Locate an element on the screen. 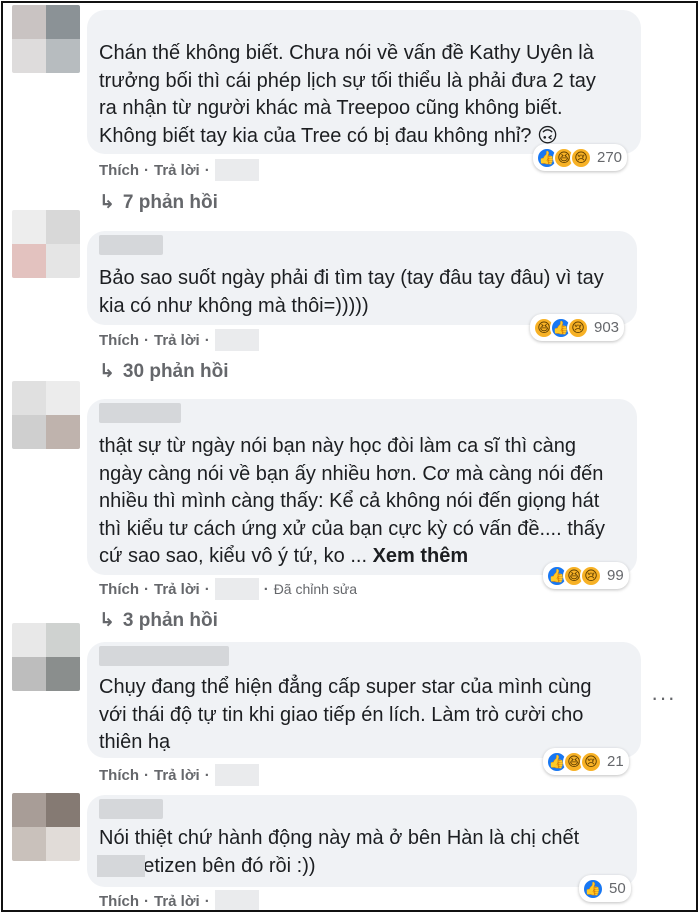 The width and height of the screenshot is (700, 913). replies-label: 30 phản hồi is located at coordinates (175, 371).